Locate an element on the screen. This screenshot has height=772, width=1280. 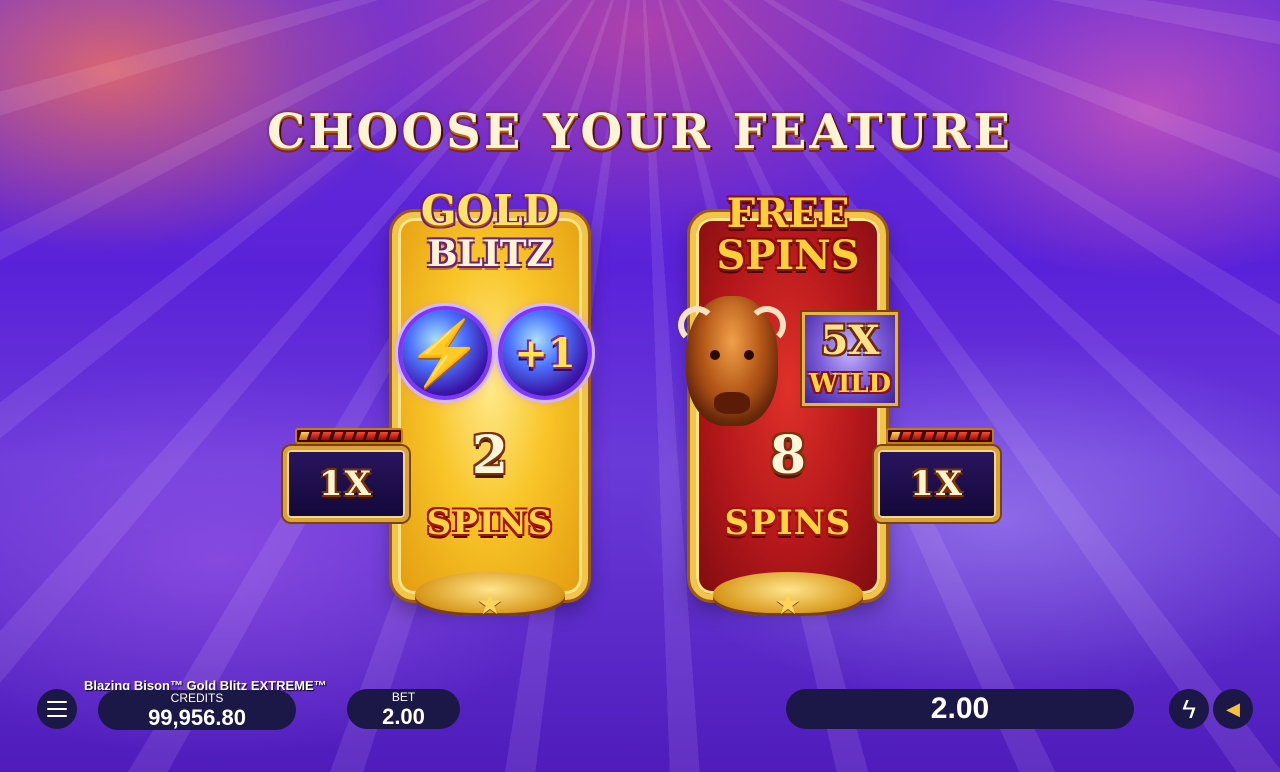
plus-one-coin-icon: +1 is located at coordinates (545, 353).